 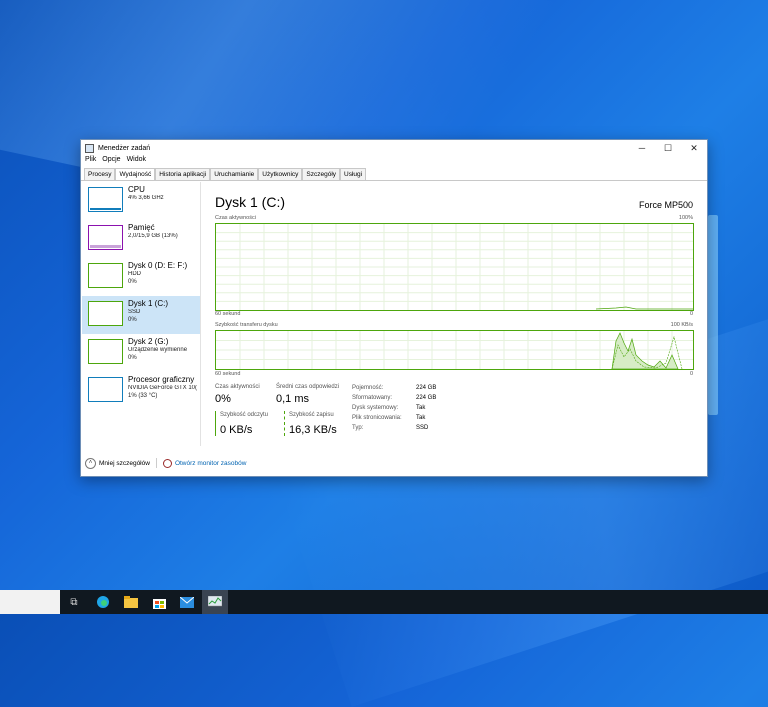 I want to click on active-time-graph-svg, so click(x=454, y=267).